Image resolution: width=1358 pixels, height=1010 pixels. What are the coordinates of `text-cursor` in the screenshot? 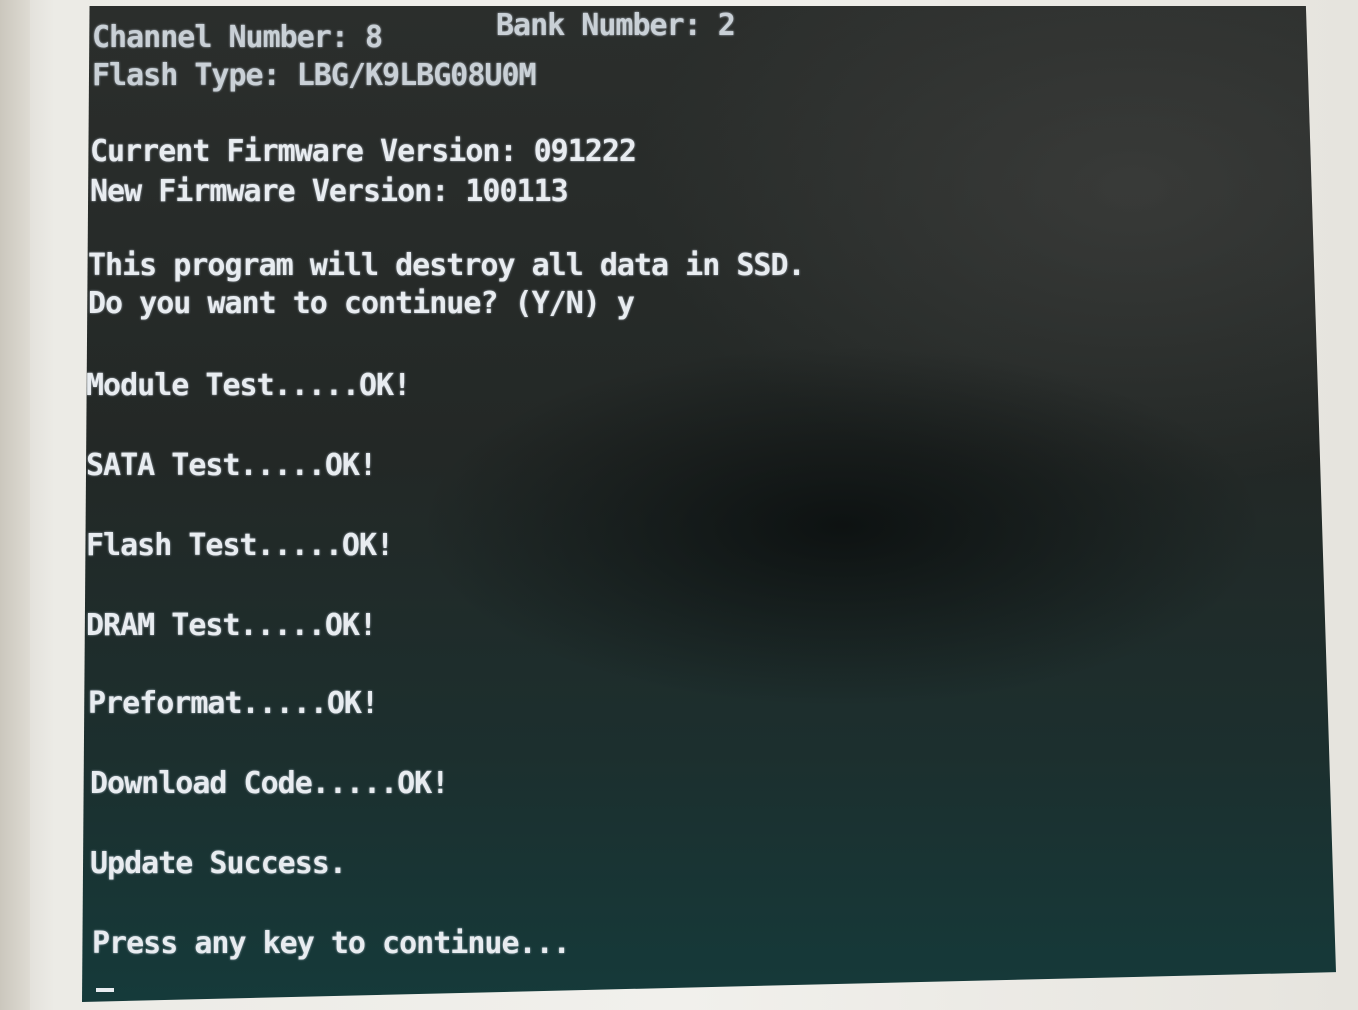 It's located at (105, 990).